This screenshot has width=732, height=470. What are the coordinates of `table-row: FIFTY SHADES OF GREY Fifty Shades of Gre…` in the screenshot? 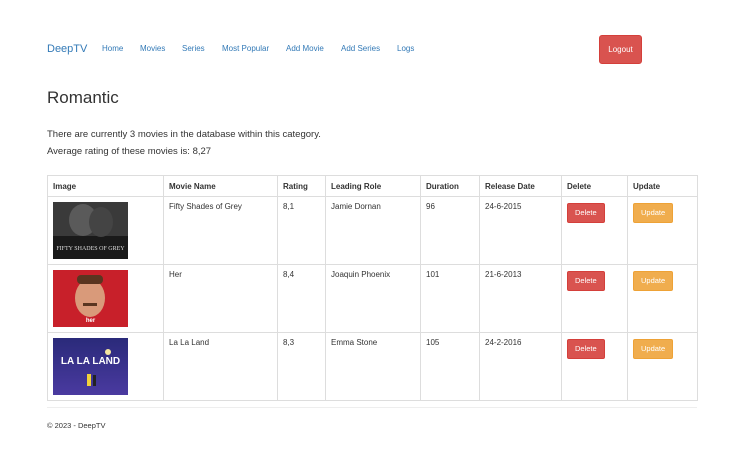 It's located at (372, 230).